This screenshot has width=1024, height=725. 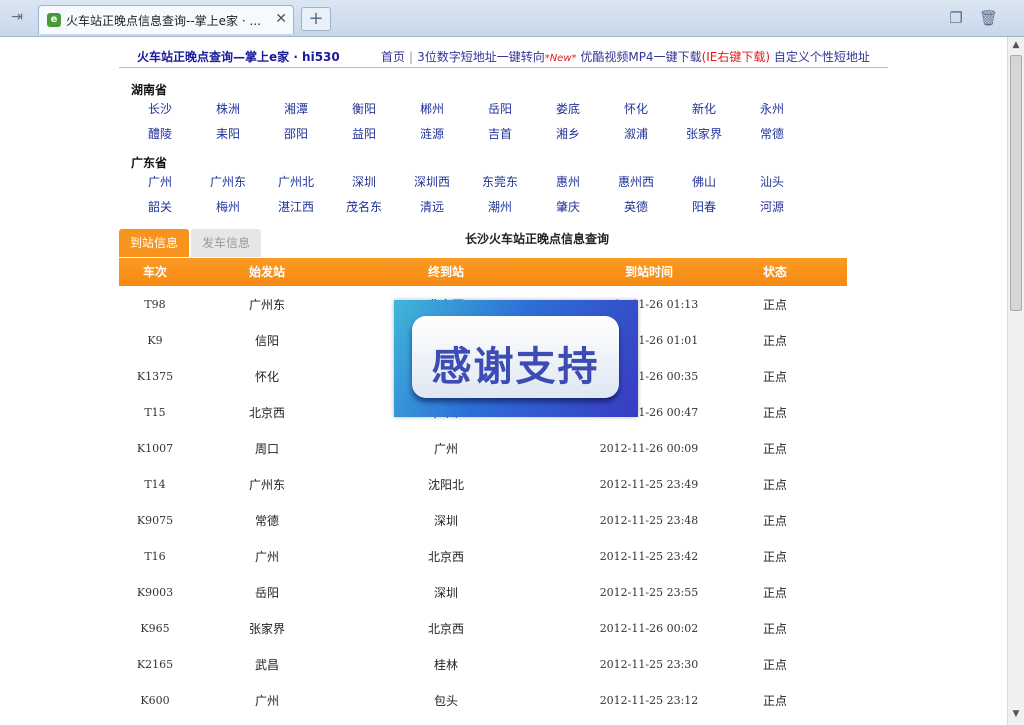 What do you see at coordinates (774, 272) in the screenshot?
I see `header-status: 状态` at bounding box center [774, 272].